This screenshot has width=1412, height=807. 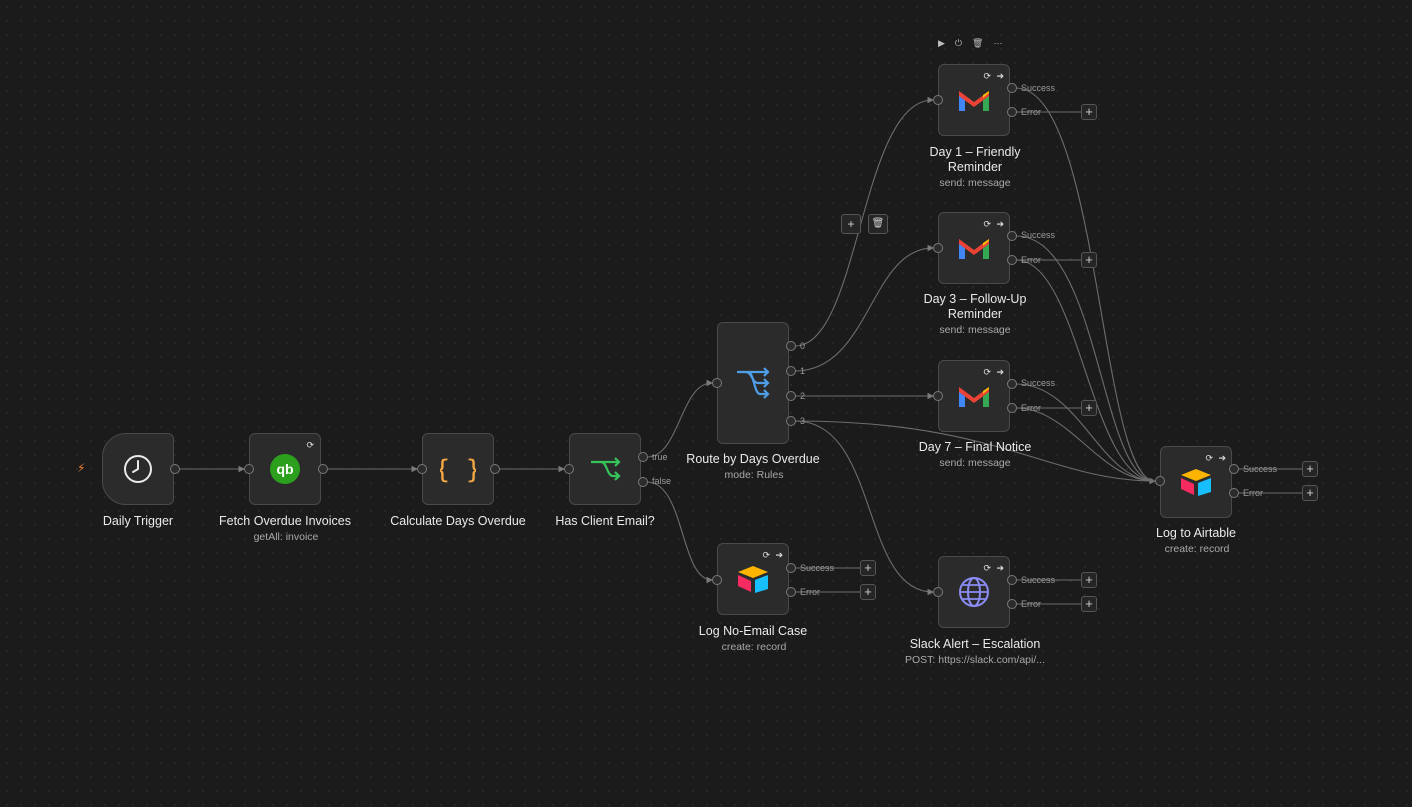 I want to click on svg-text: qb, so click(x=284, y=469).